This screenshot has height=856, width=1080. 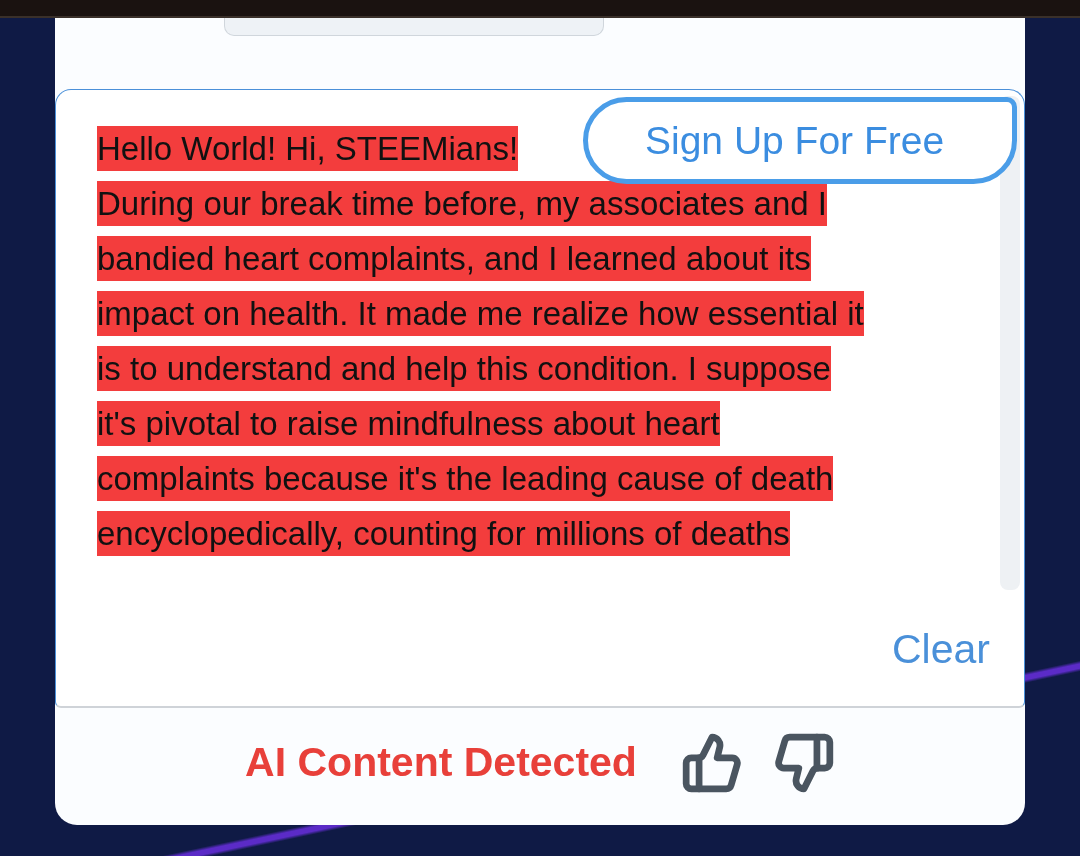 I want to click on result-label: AI Content Detected, so click(x=441, y=762).